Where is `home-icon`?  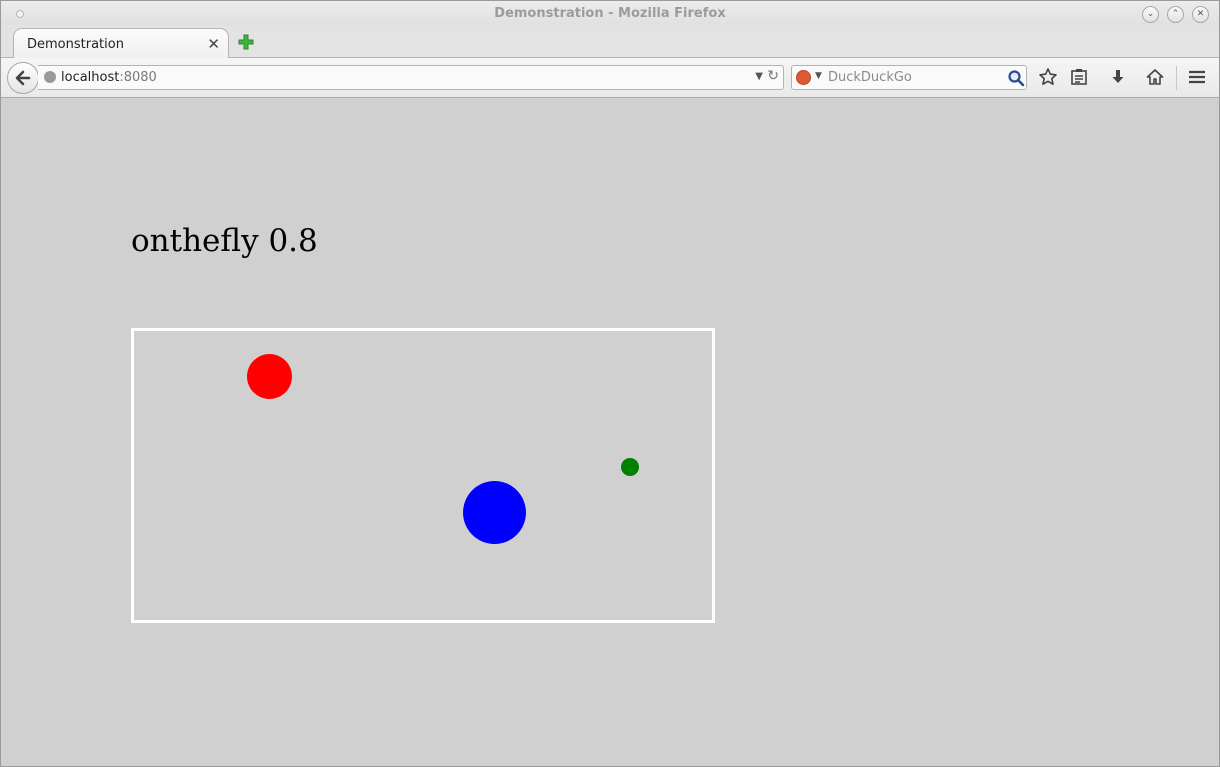 home-icon is located at coordinates (1155, 77).